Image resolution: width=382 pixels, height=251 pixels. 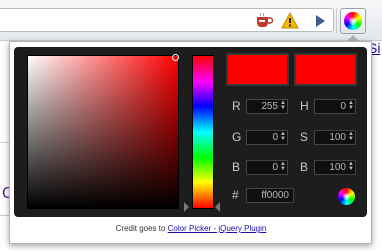 I want to click on saturation-label: S, so click(x=304, y=137).